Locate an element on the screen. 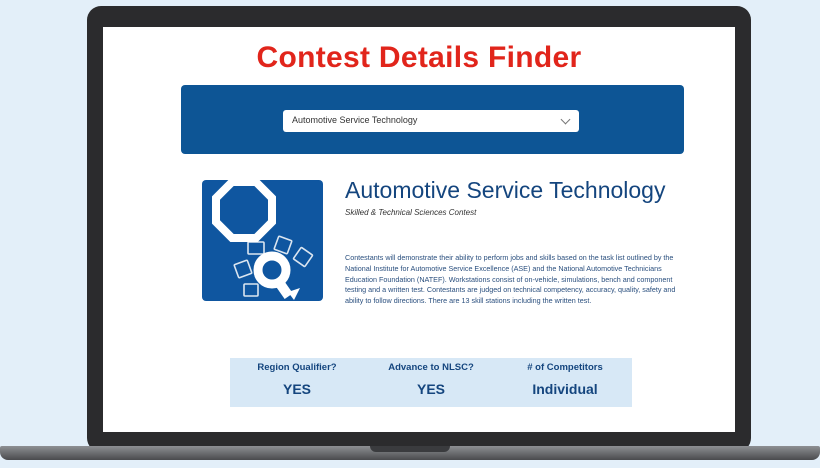 The image size is (820, 468). contest-dropdown-value: Automotive Service Technology is located at coordinates (355, 120).